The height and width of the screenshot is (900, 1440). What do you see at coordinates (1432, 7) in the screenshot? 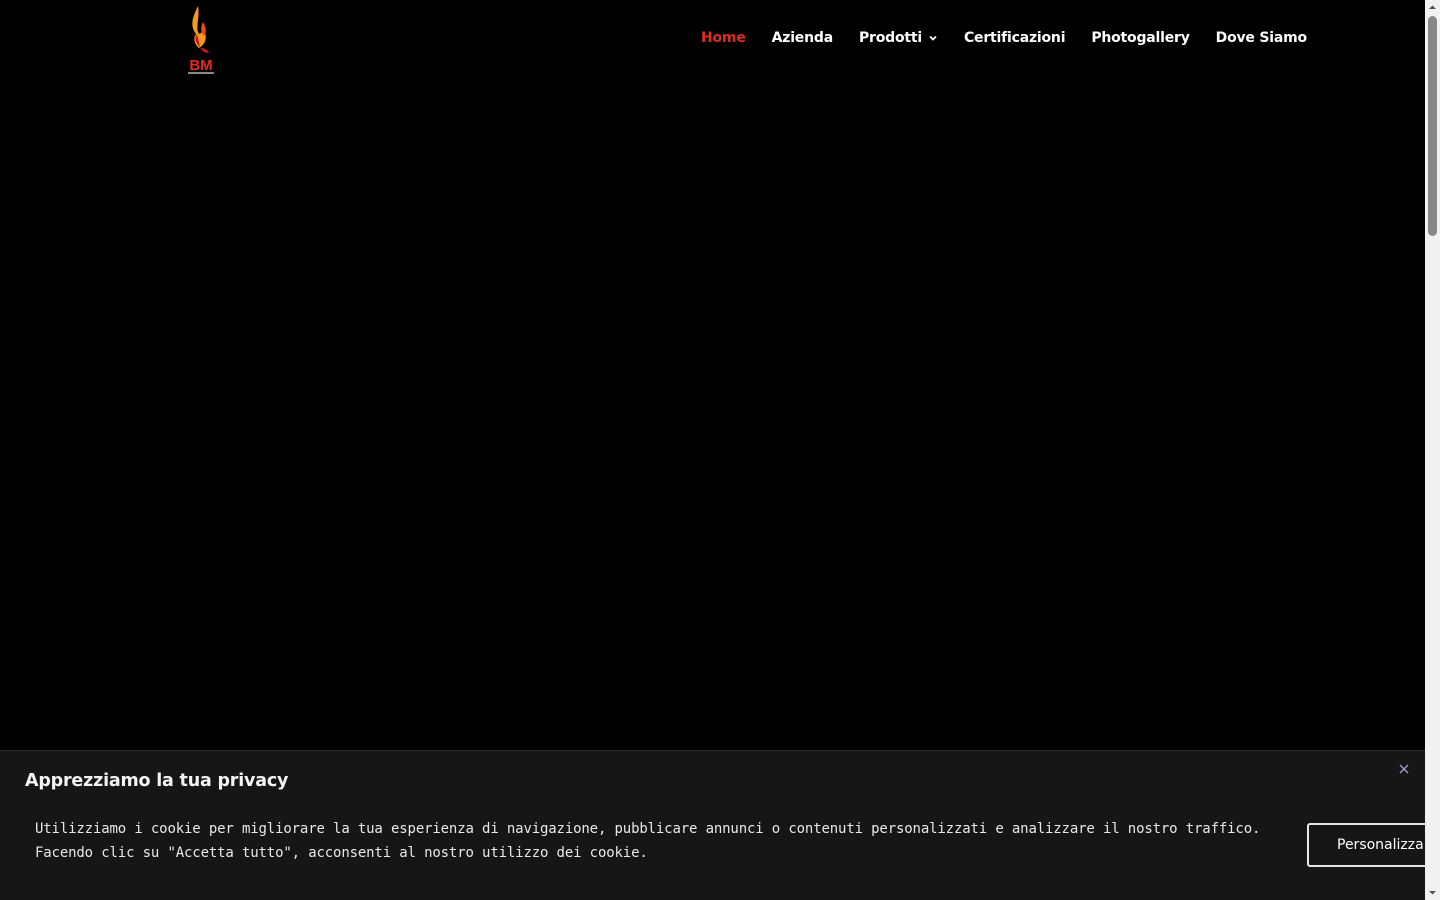
I see `scroll-up-arrow-icon` at bounding box center [1432, 7].